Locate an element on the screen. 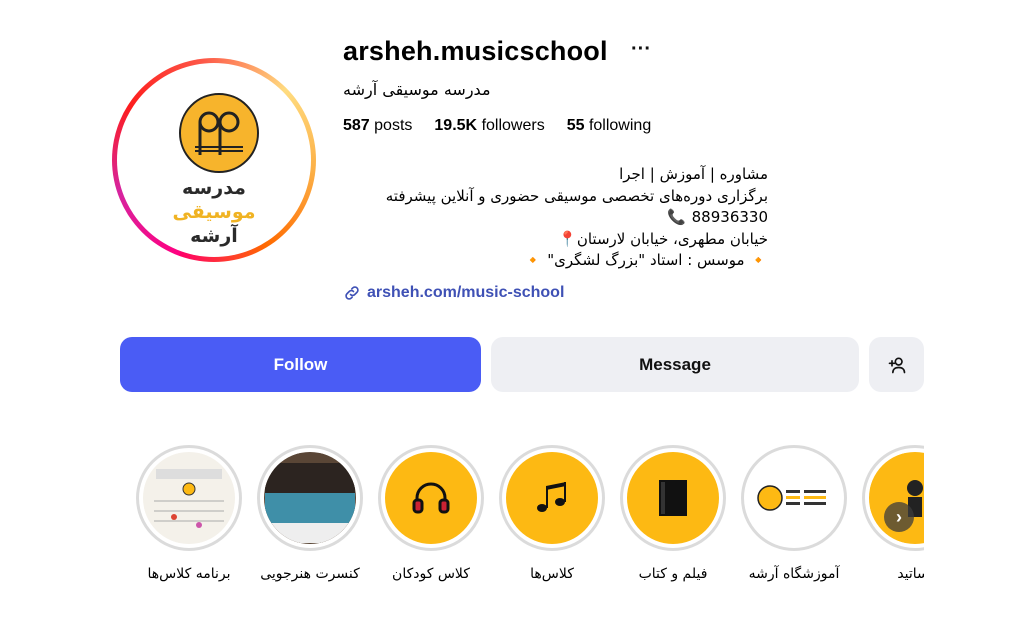  posts-label: posts is located at coordinates (393, 125).